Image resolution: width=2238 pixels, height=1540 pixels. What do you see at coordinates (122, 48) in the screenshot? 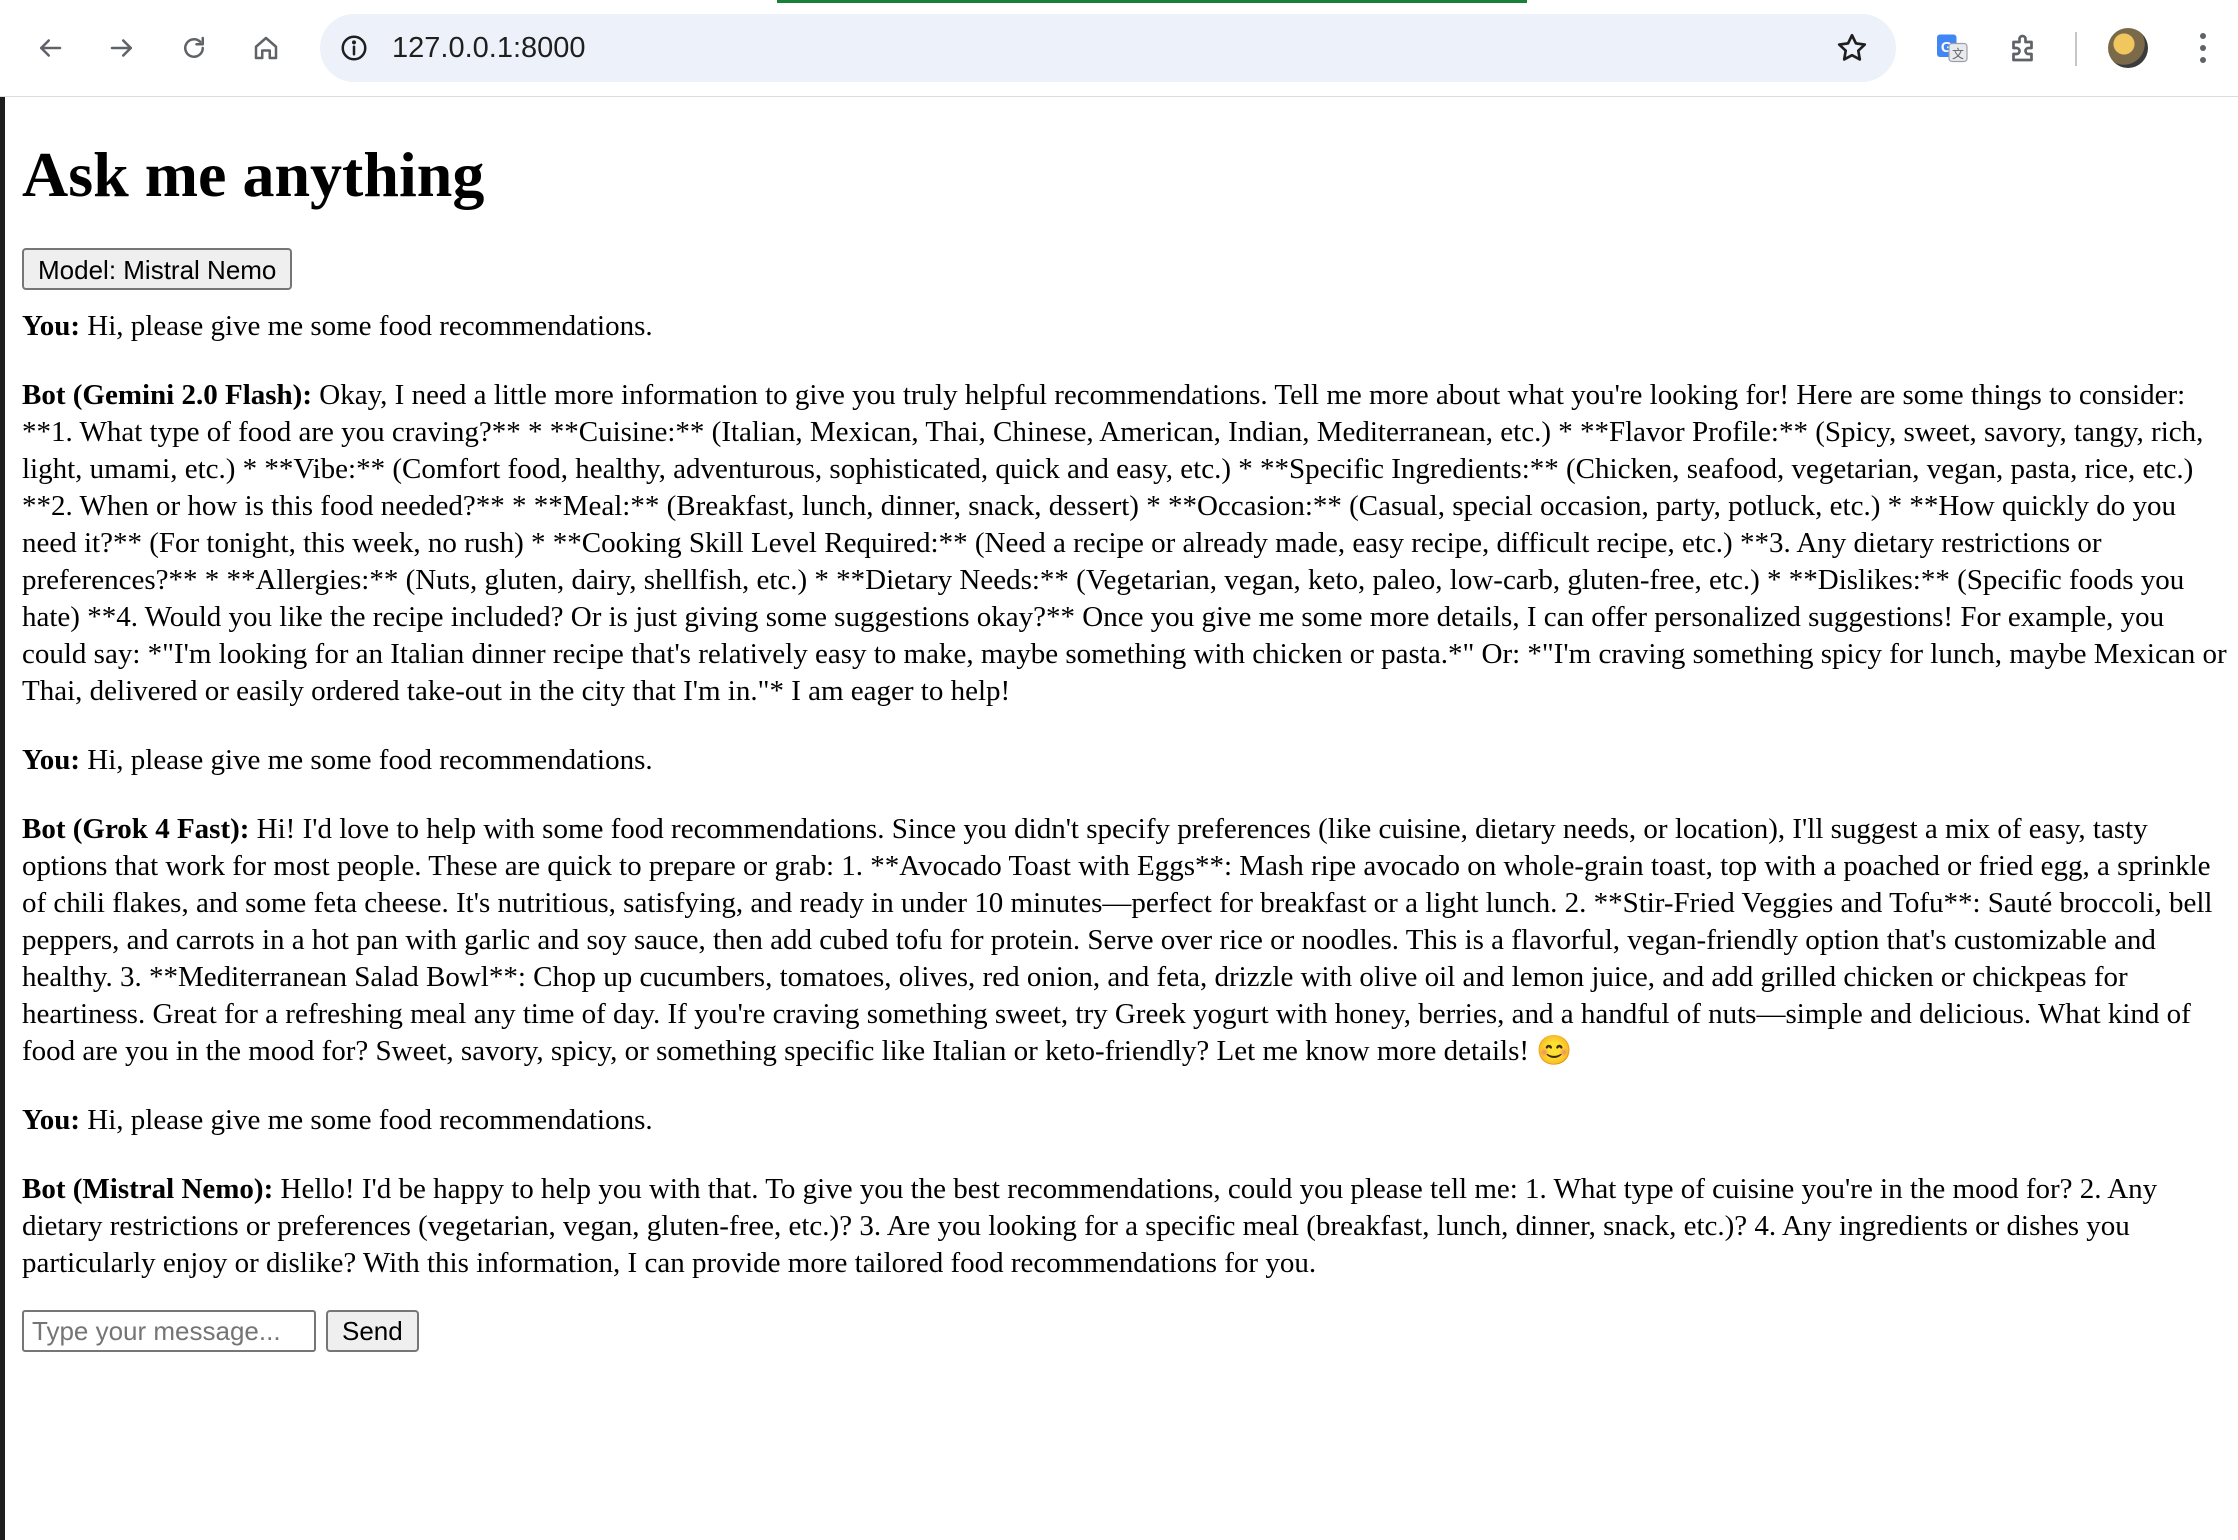
I see `forward-icon` at bounding box center [122, 48].